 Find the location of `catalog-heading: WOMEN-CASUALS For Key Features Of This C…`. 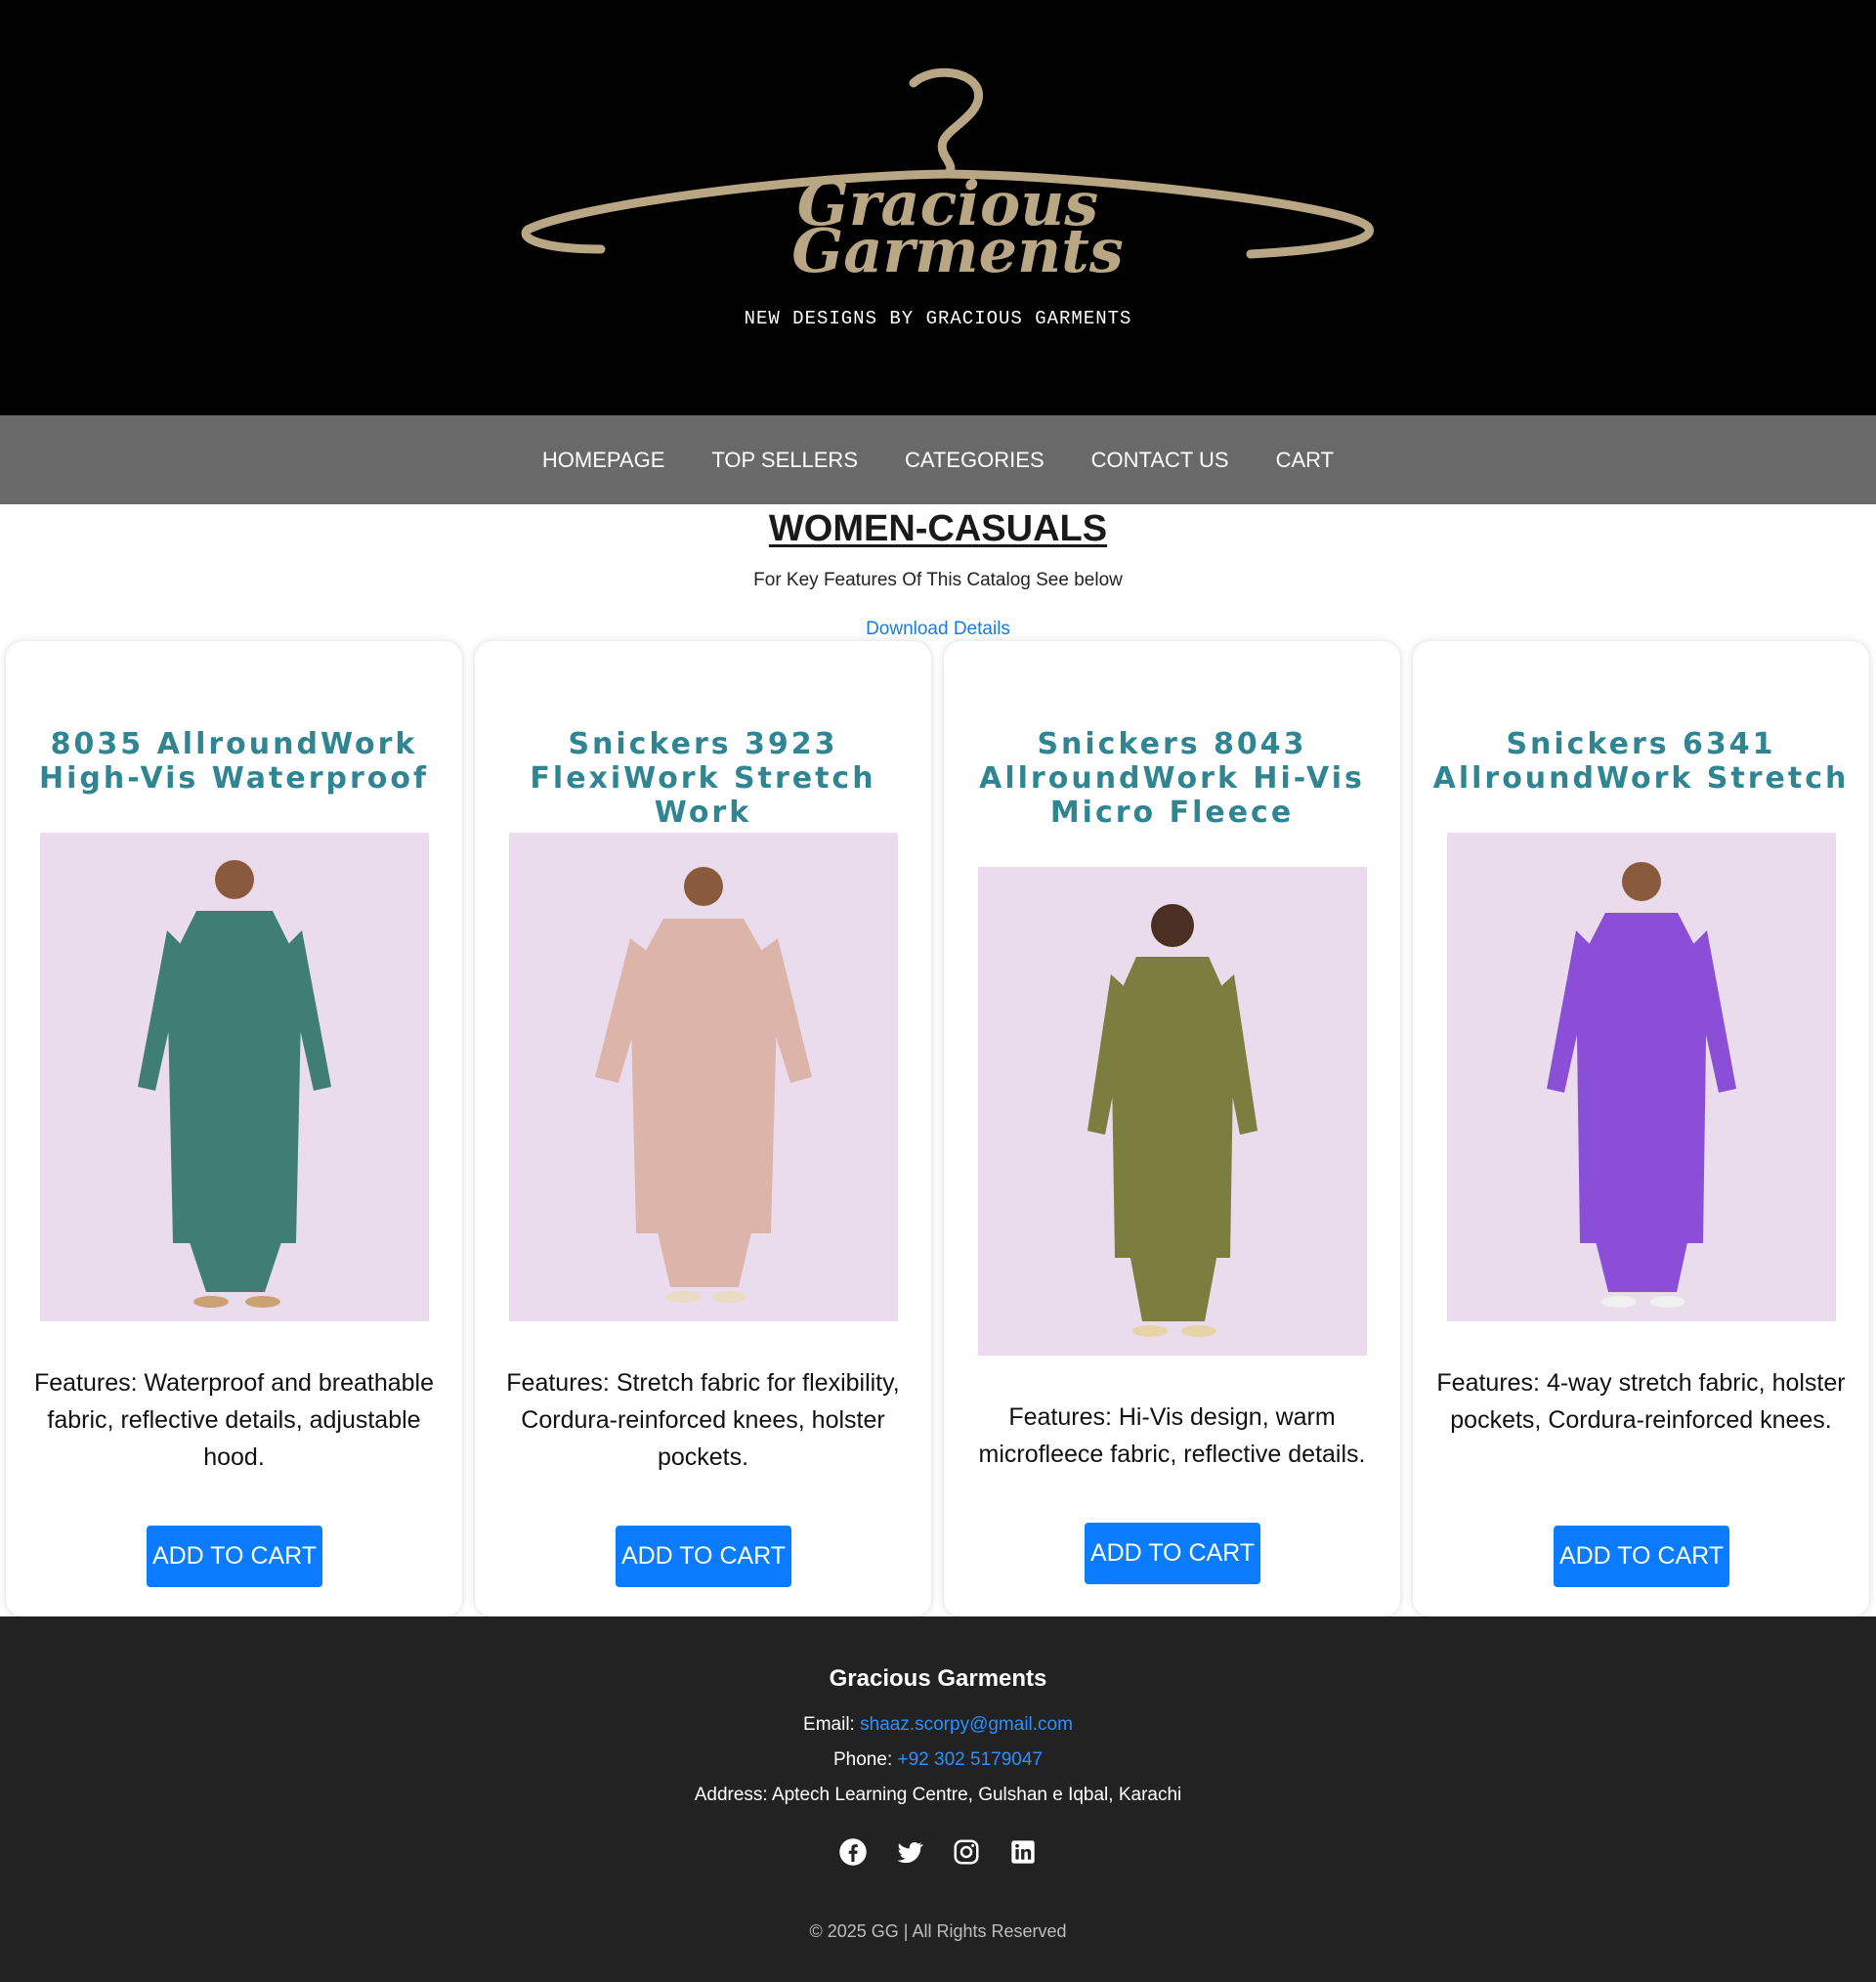

catalog-heading: WOMEN-CASUALS For Key Features Of This C… is located at coordinates (938, 574).